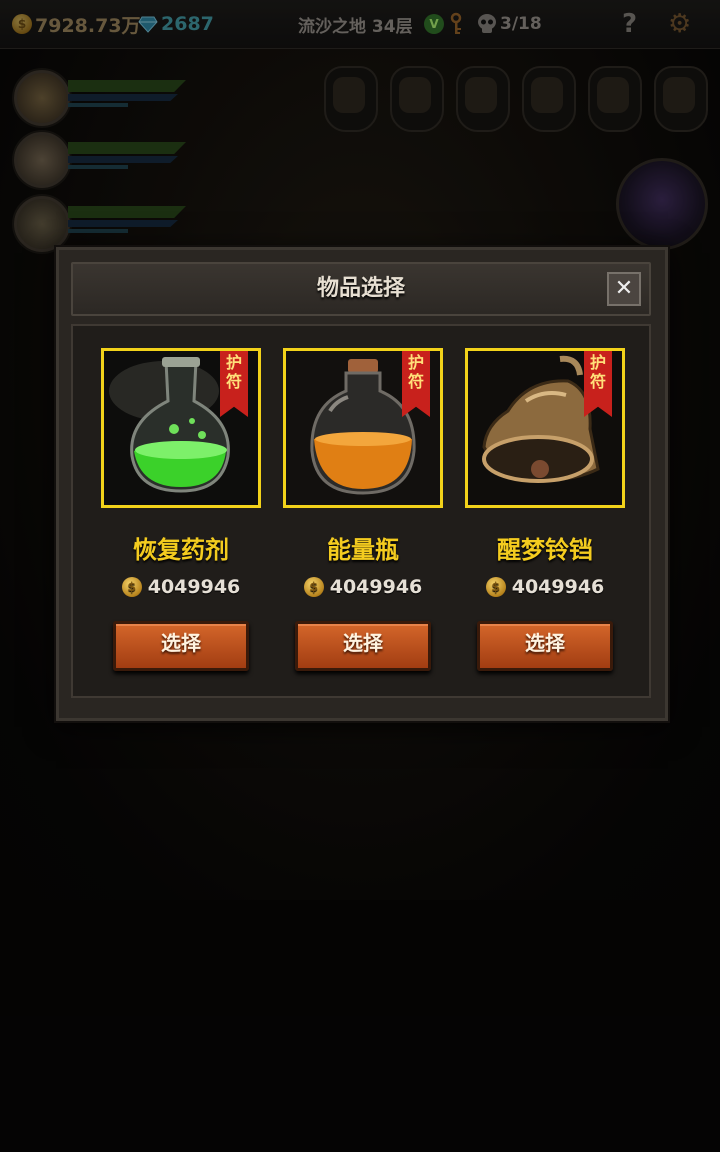  I want to click on item-card: 护符 恢复药剂 $ 4049946 选择, so click(181, 509).